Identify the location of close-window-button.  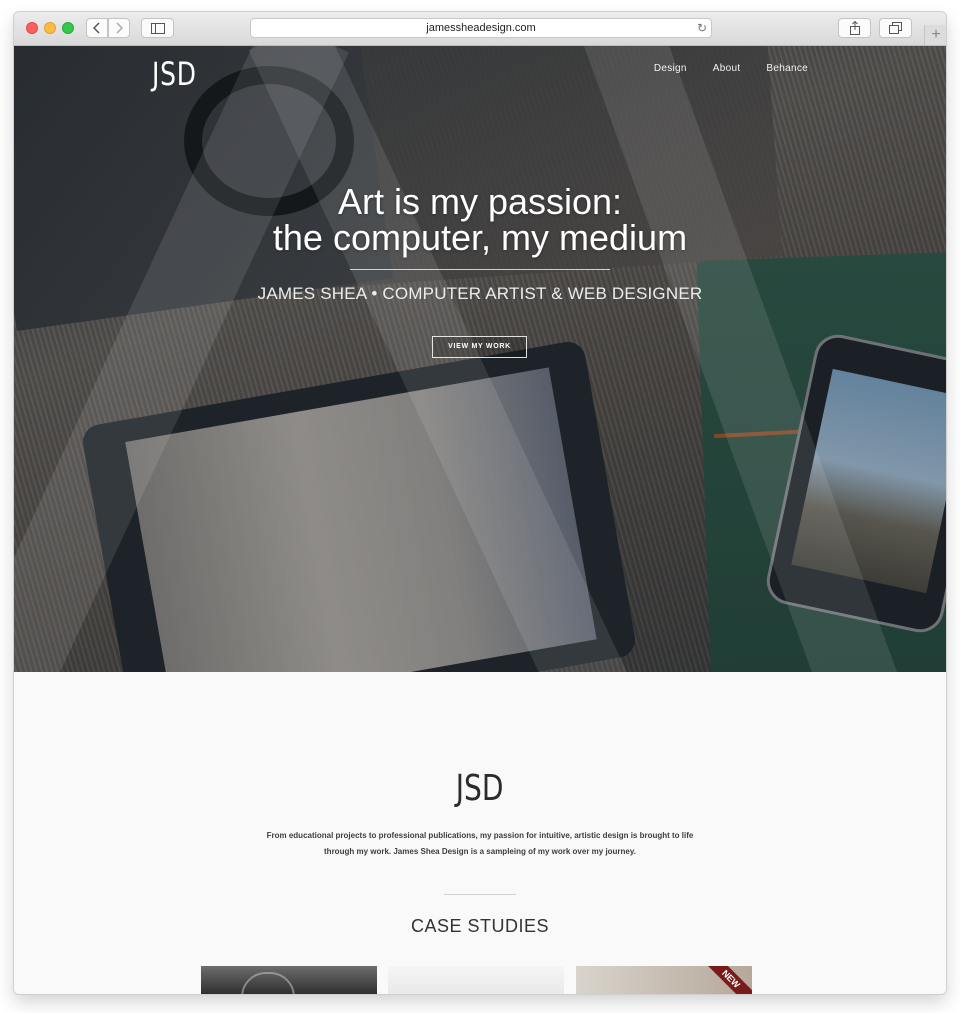
(32, 28).